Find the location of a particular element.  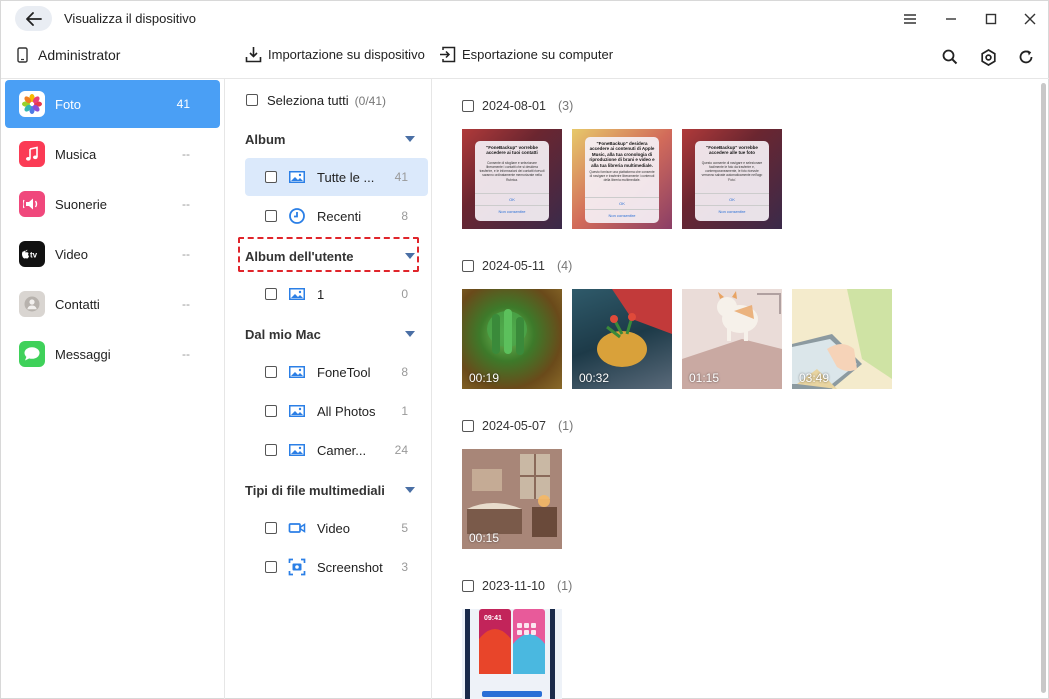

close-button is located at coordinates (1030, 19).